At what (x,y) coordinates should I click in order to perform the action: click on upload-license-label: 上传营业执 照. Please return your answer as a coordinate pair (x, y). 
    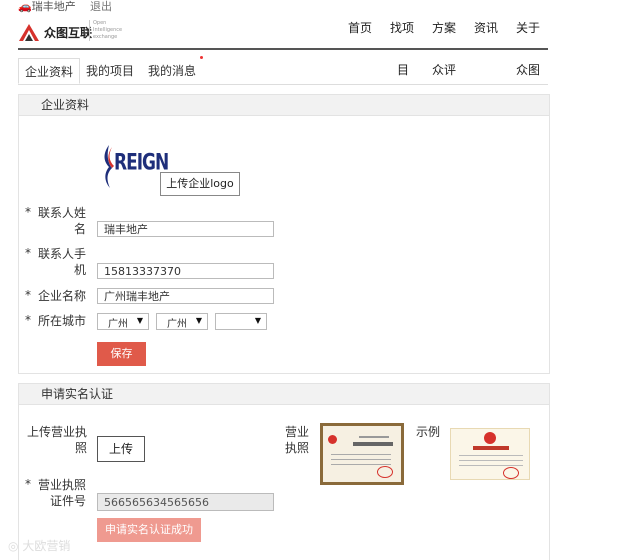
    Looking at the image, I should click on (56, 440).